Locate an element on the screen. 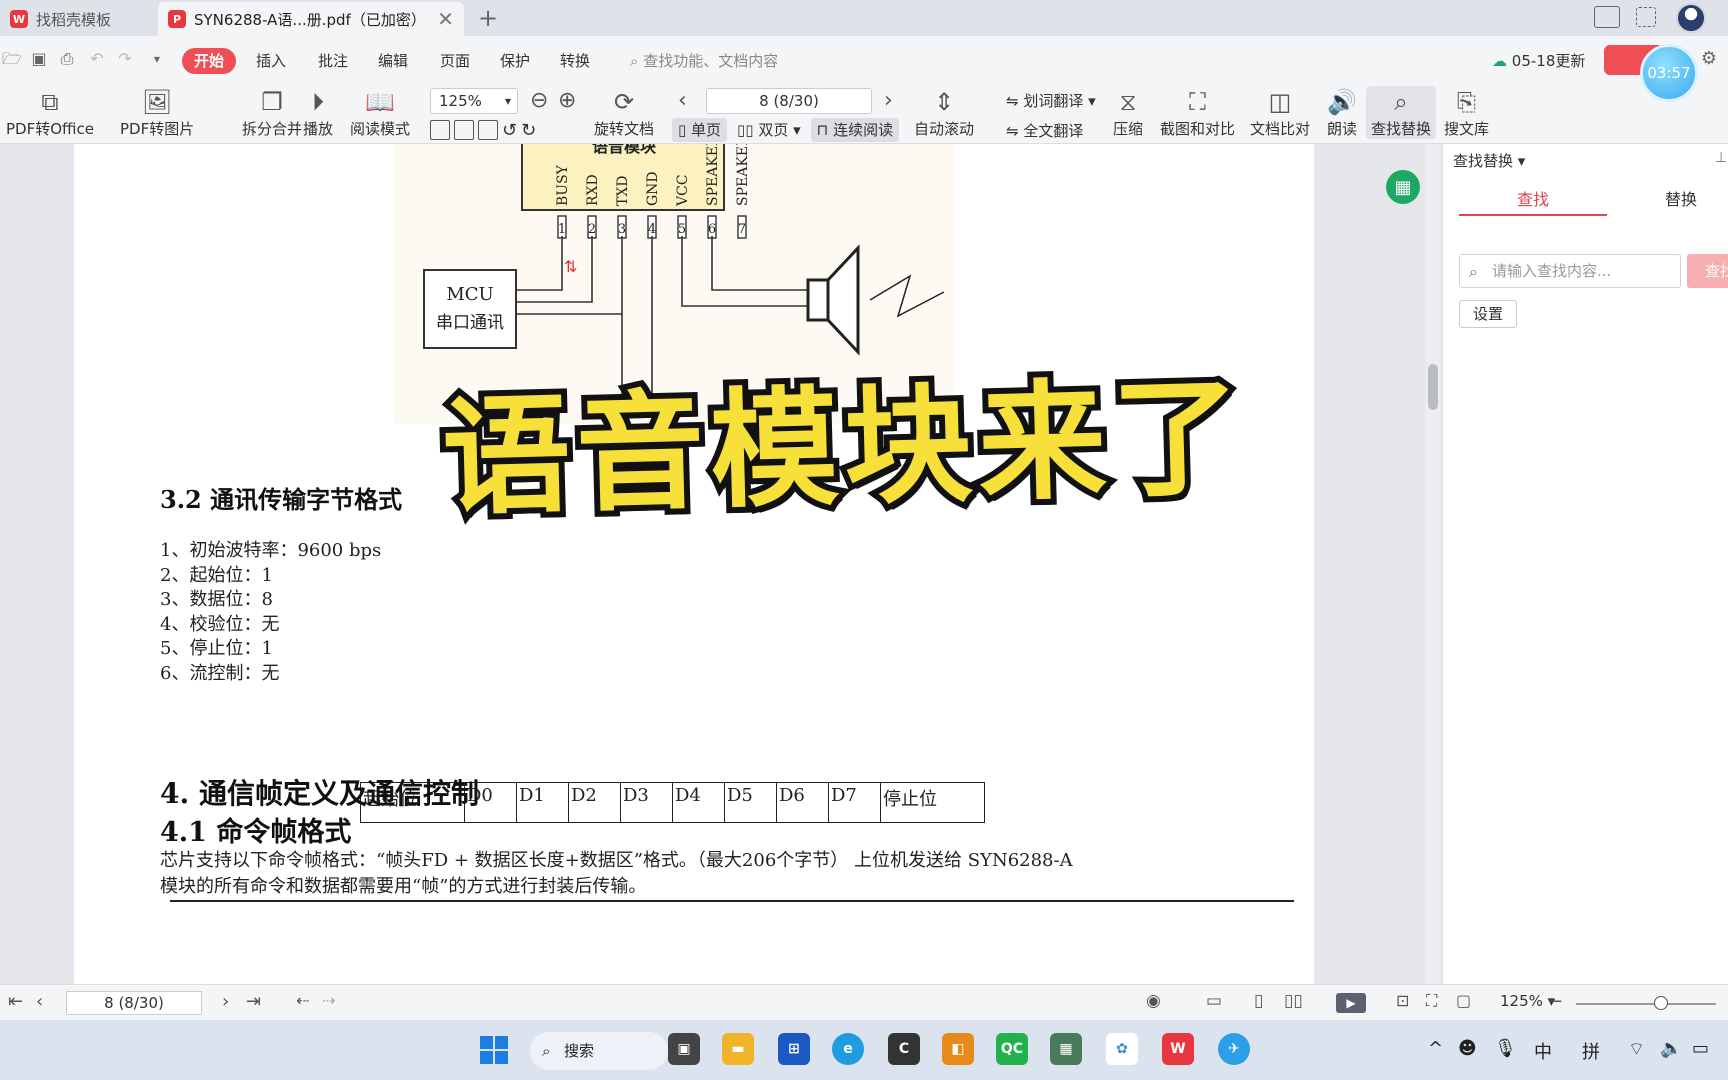 The height and width of the screenshot is (1080, 1728). grid-apps-icon is located at coordinates (1646, 17).